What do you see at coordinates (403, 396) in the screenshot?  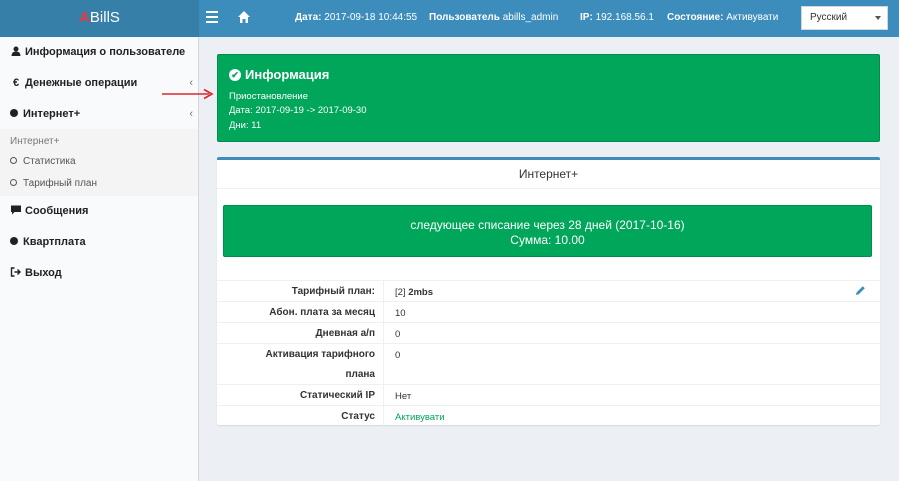 I see `static-ip-value: Нет` at bounding box center [403, 396].